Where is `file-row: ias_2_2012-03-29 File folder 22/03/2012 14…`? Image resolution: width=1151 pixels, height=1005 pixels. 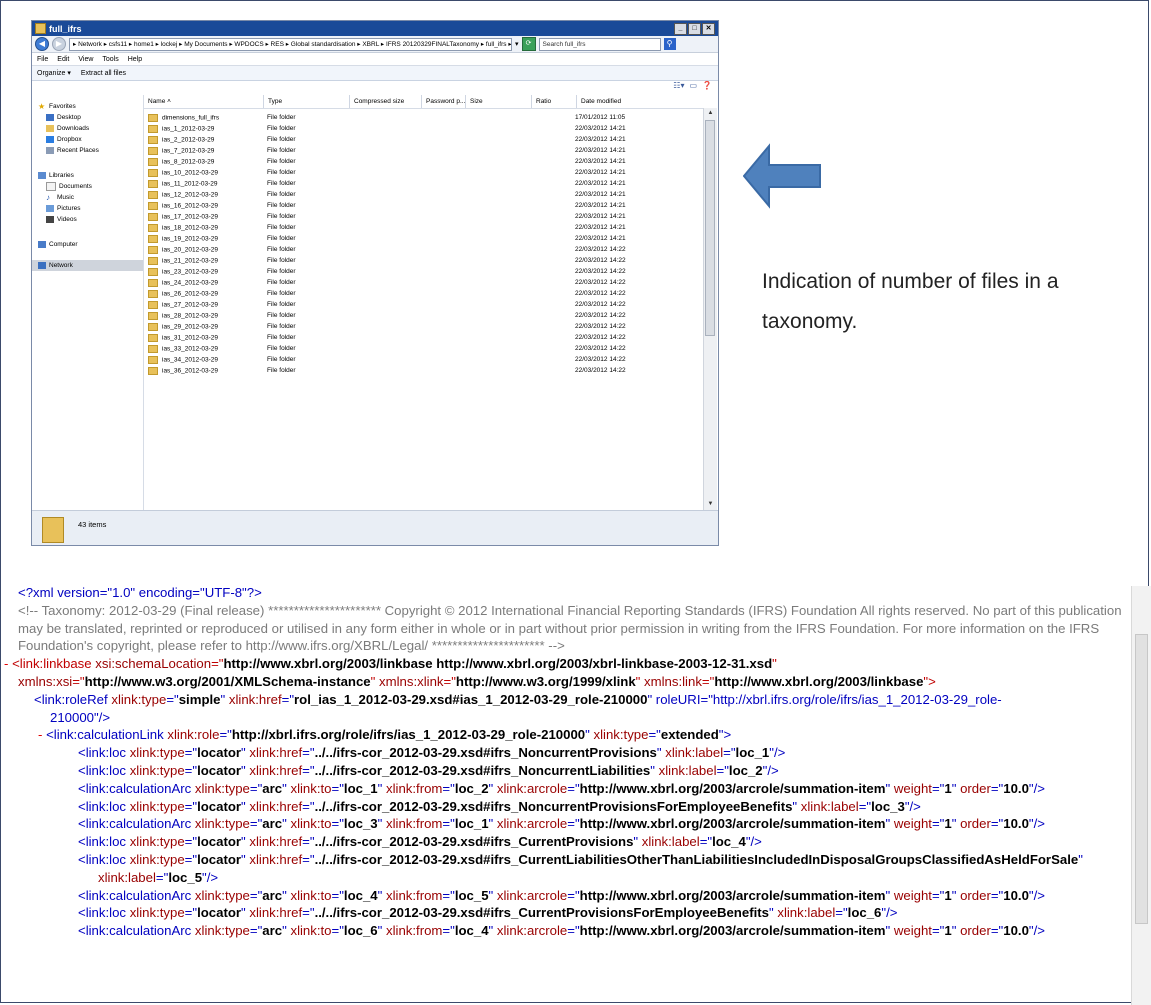
file-row: ias_2_2012-03-29 File folder 22/03/2012 14… is located at coordinates (423, 139).